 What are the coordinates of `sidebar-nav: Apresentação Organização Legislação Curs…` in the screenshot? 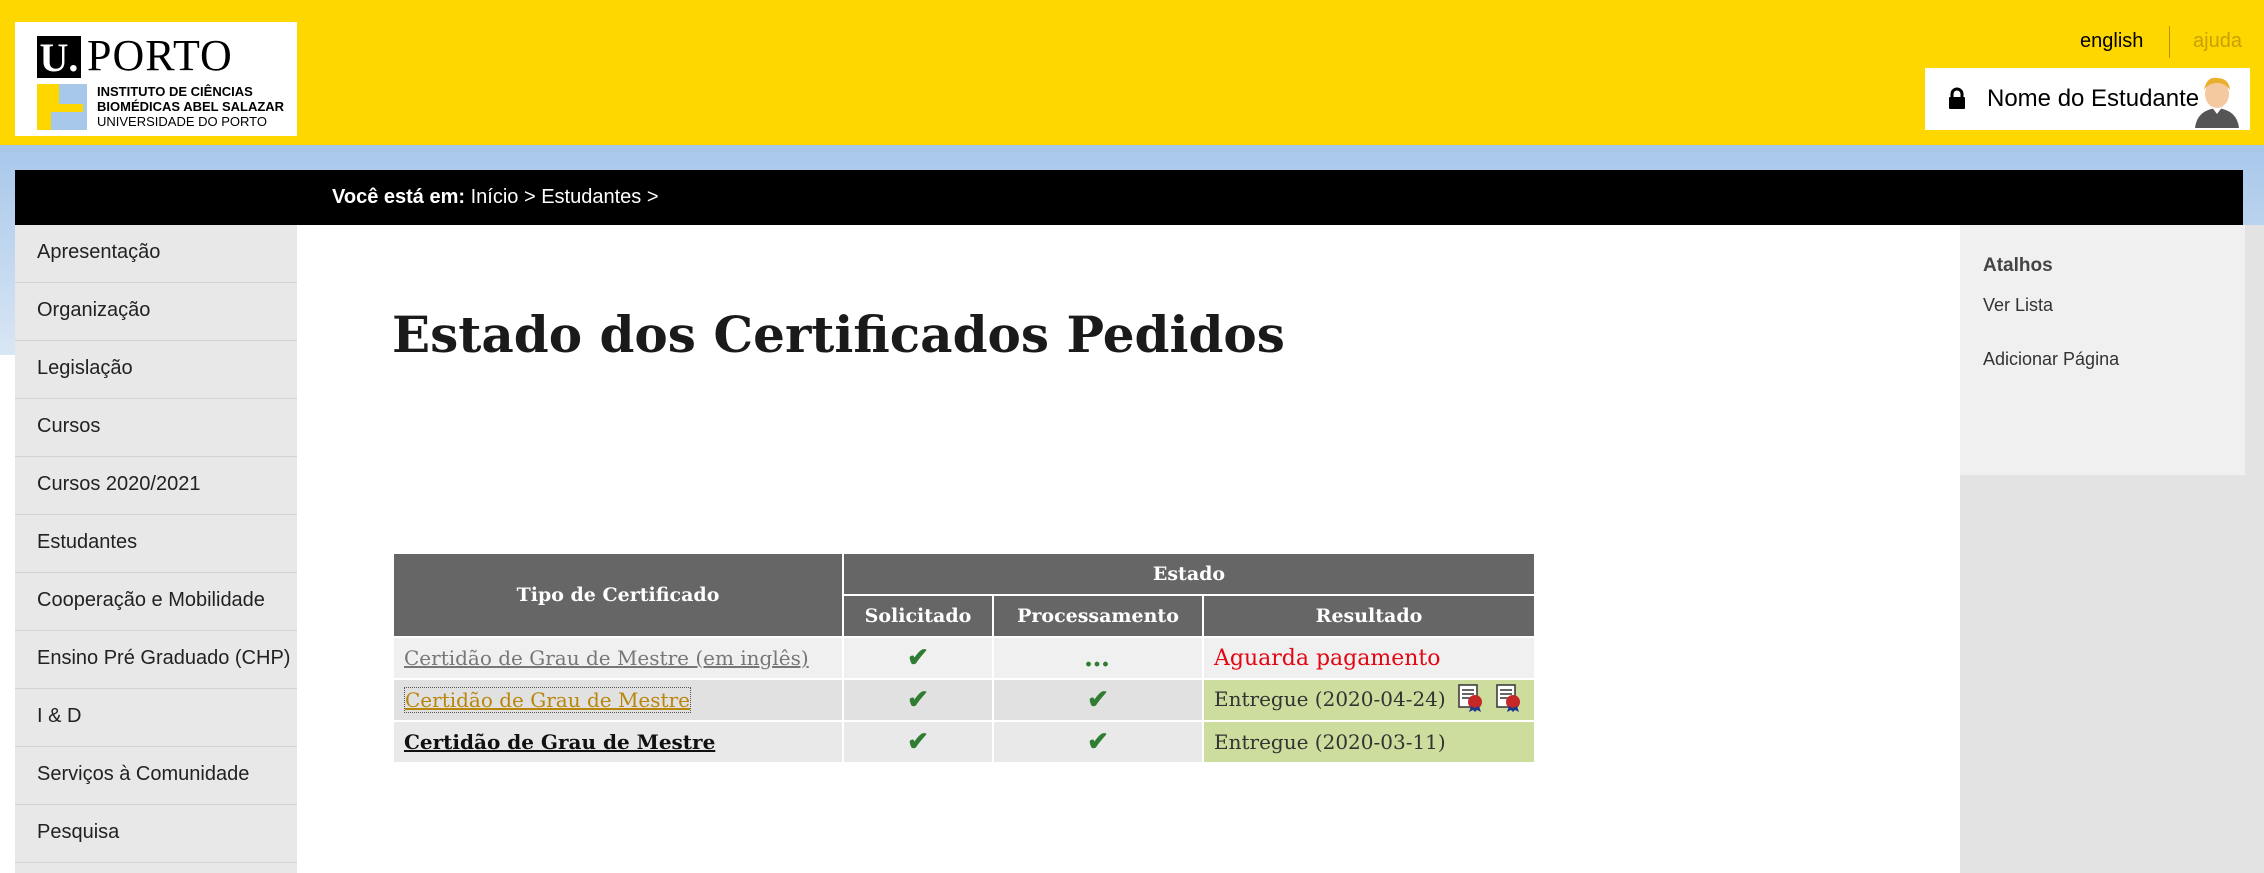 It's located at (156, 549).